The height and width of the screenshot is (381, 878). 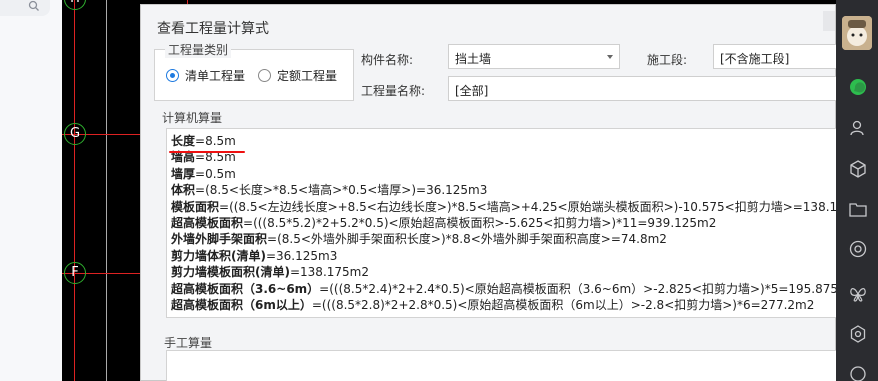 I want to click on calc-line: 体积=(8.5<长度>*8.5<墙高>*0.5<墙厚>)=36.125m3, so click(x=501, y=190).